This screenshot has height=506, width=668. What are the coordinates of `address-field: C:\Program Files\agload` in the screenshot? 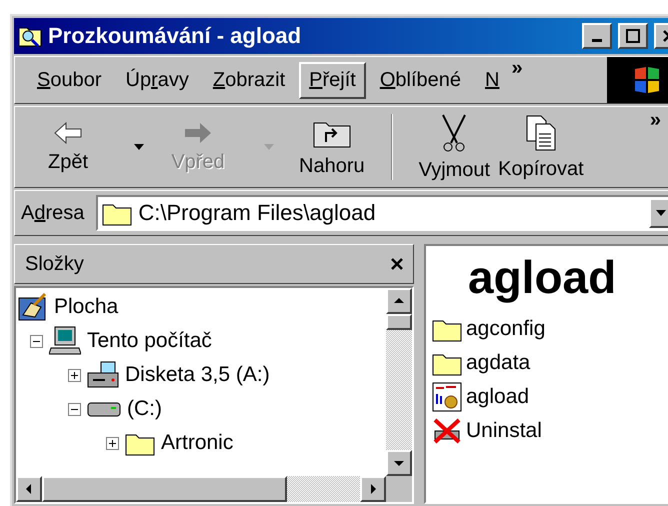 It's located at (382, 213).